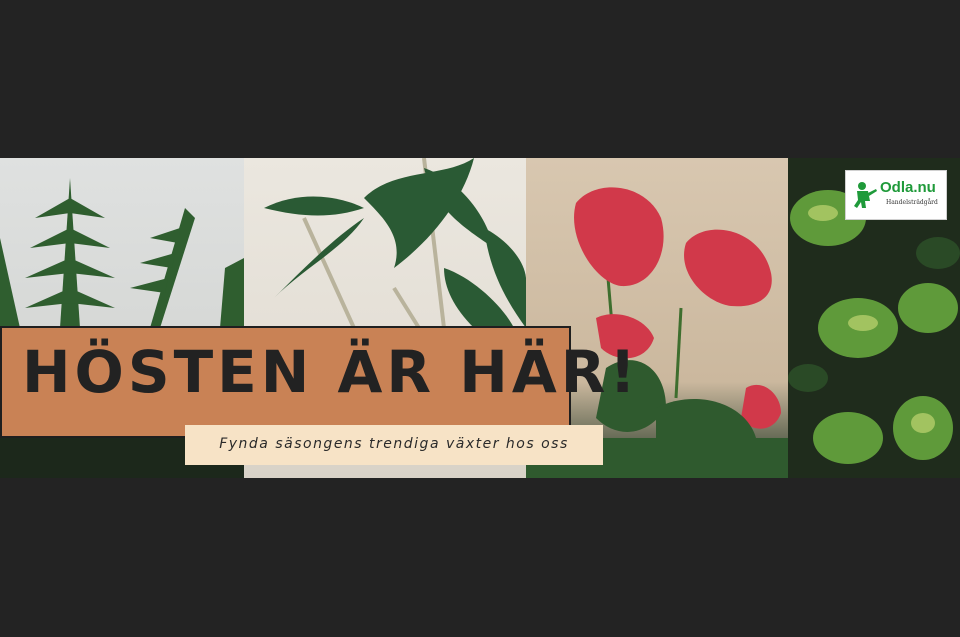 This screenshot has height=637, width=960. What do you see at coordinates (908, 187) in the screenshot?
I see `logo-name: Odla.nu` at bounding box center [908, 187].